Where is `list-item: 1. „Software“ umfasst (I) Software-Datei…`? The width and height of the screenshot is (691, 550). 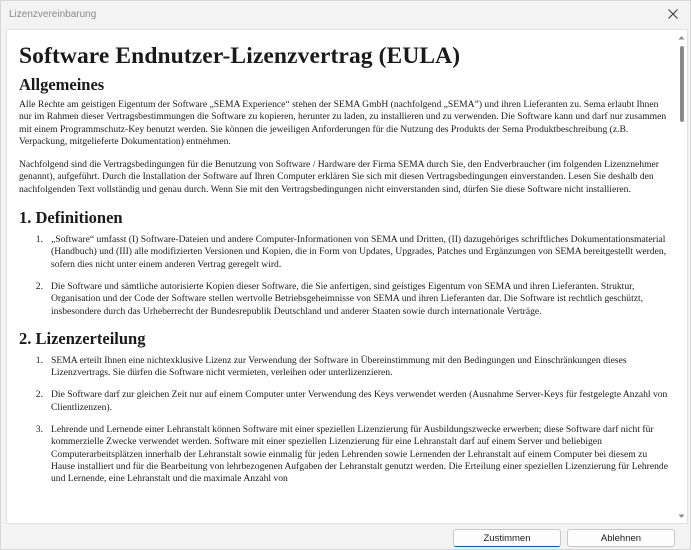
list-item: 1. „Software“ umfasst (I) Software-Datei… is located at coordinates (344, 252).